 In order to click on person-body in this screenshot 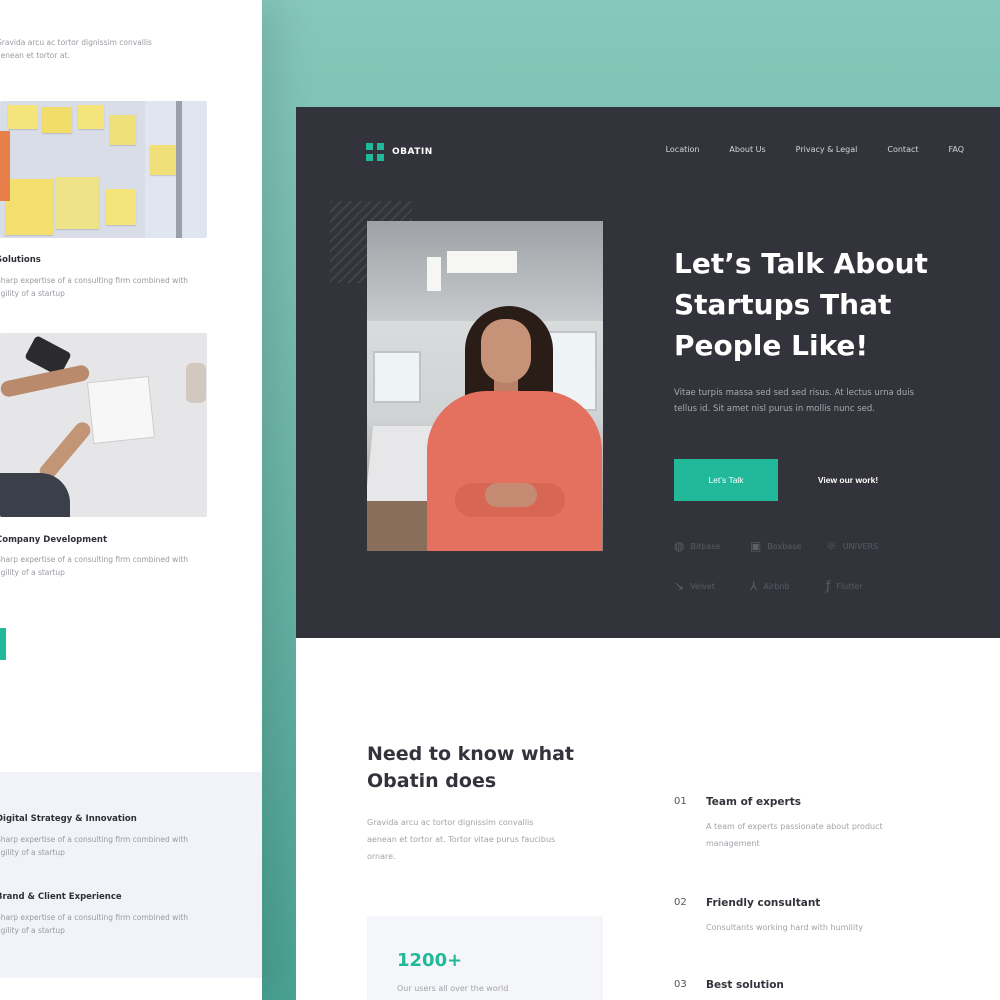, I will do `click(514, 471)`.